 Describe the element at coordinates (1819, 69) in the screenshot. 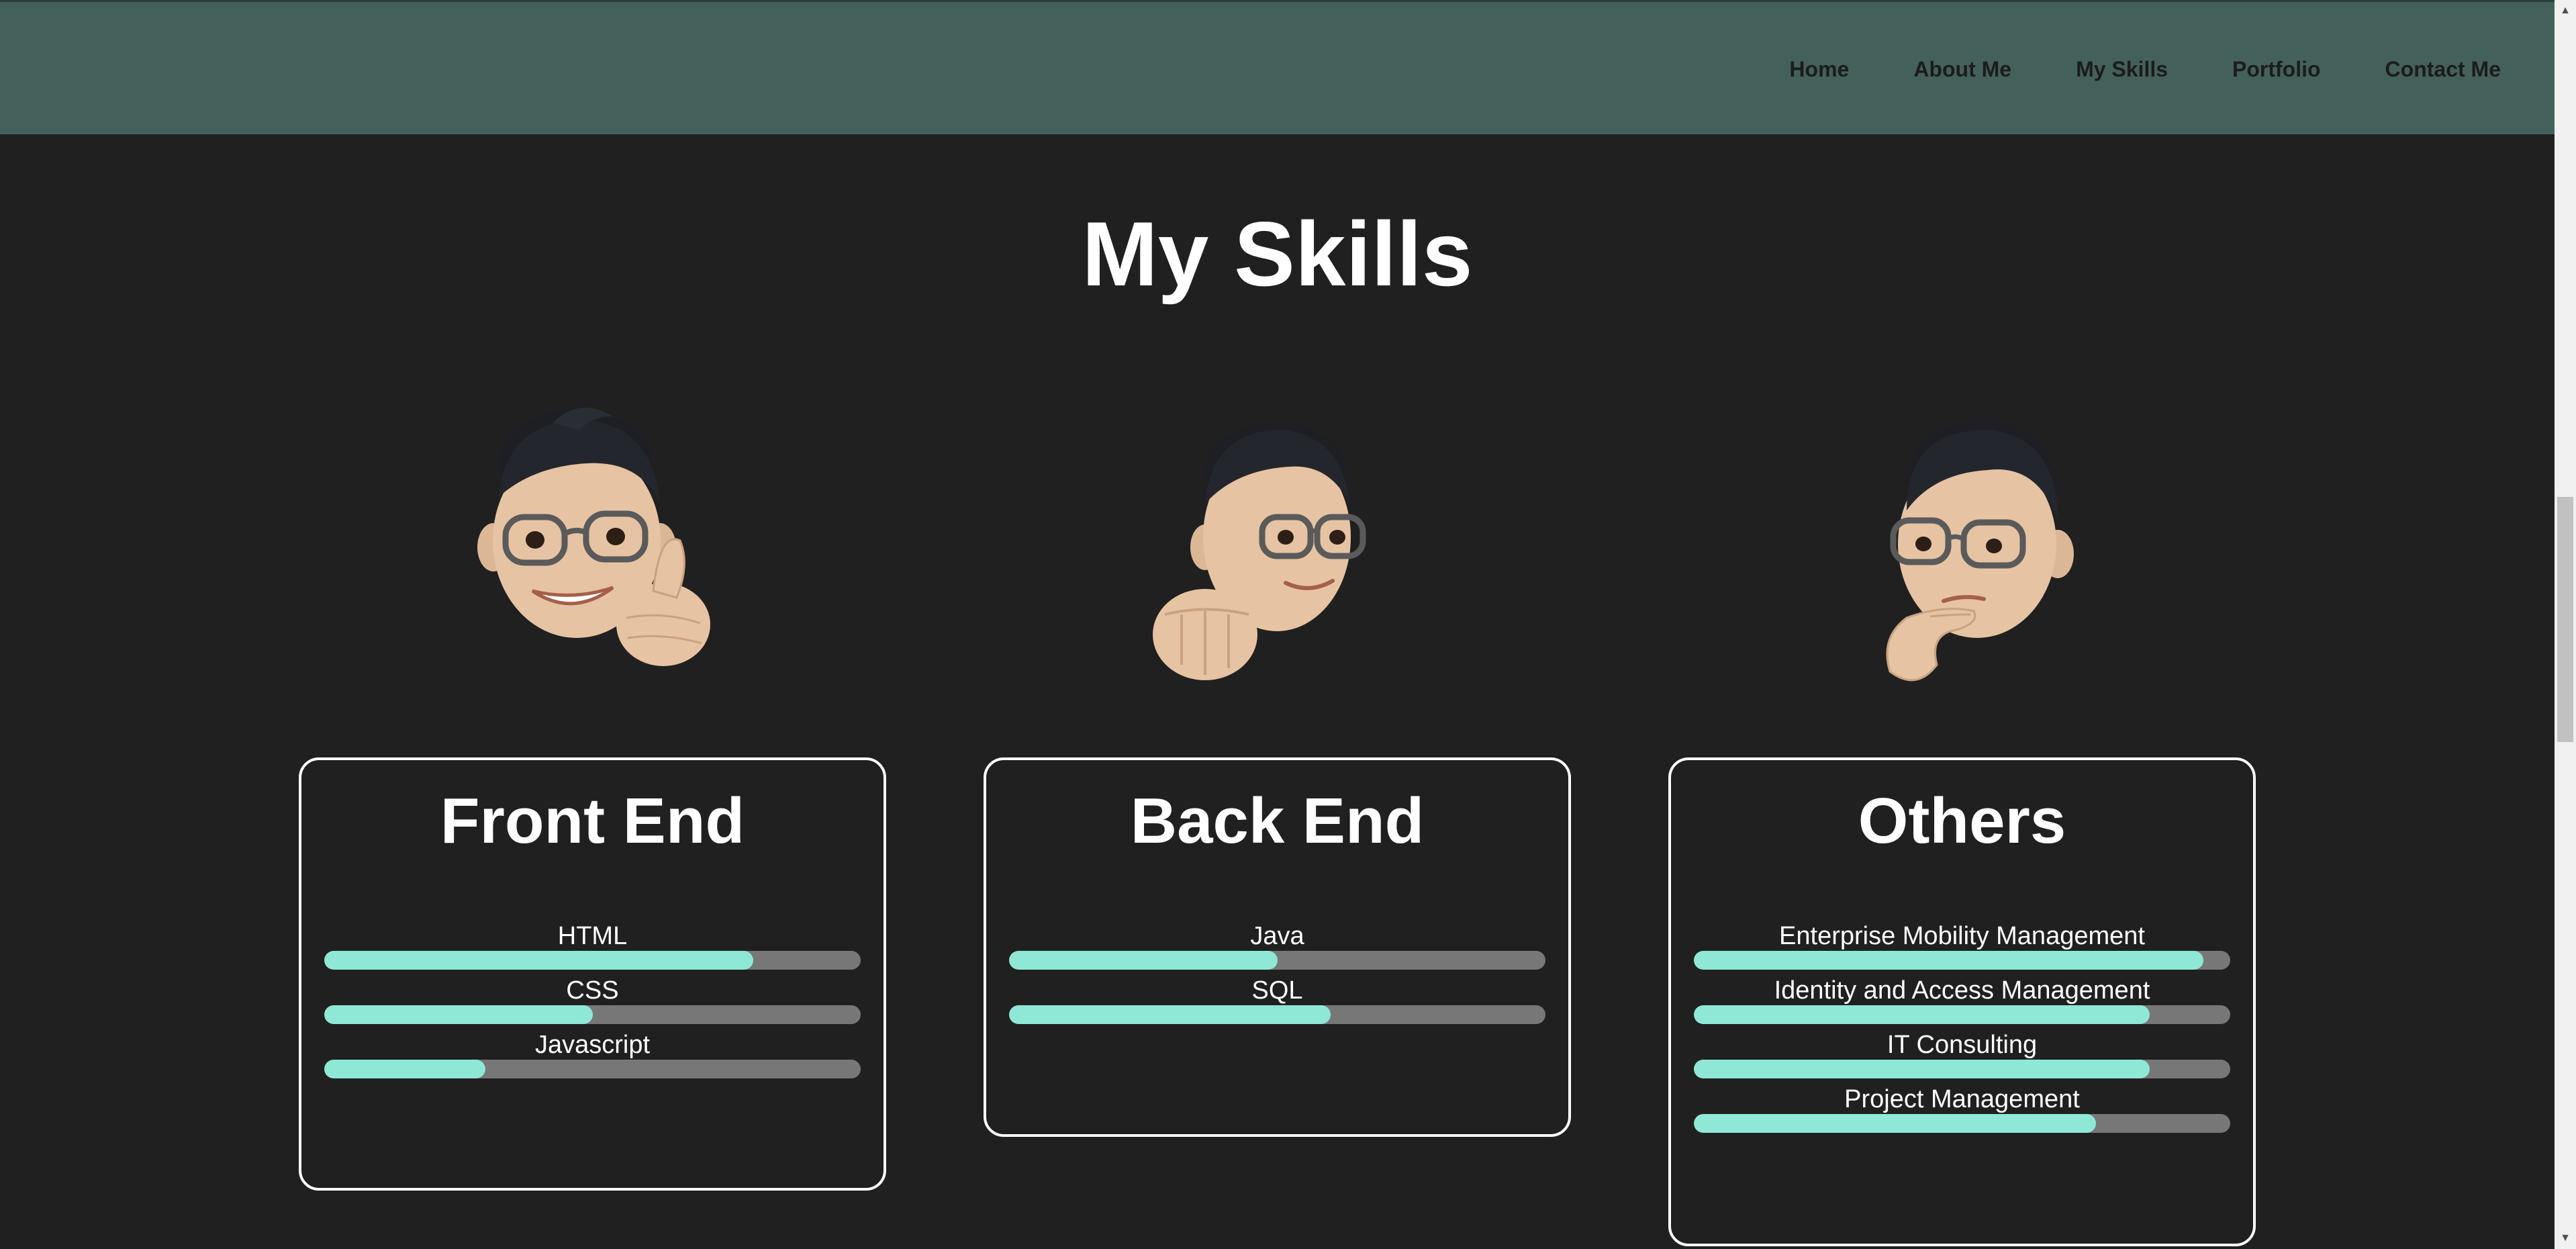

I see `nav-link-home: Home` at that location.